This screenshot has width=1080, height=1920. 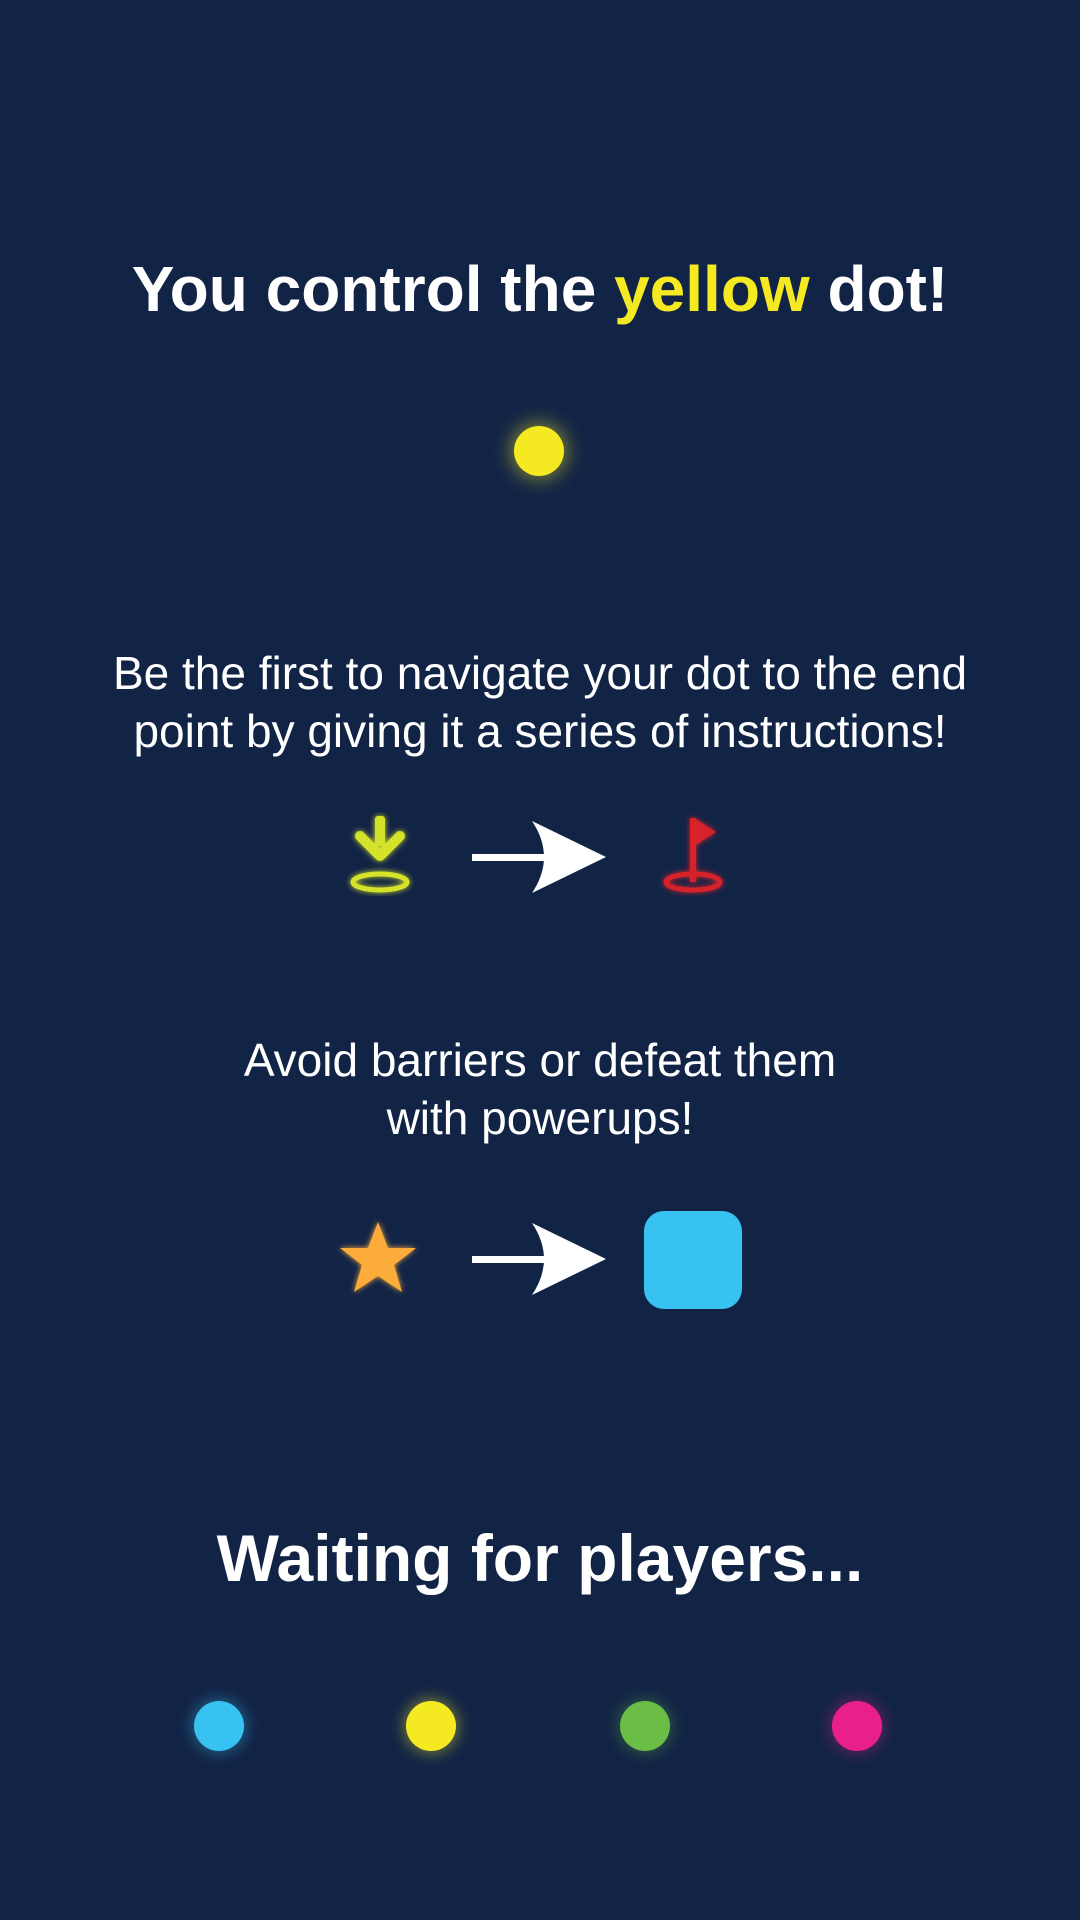 I want to click on player-green-dot, so click(x=645, y=1726).